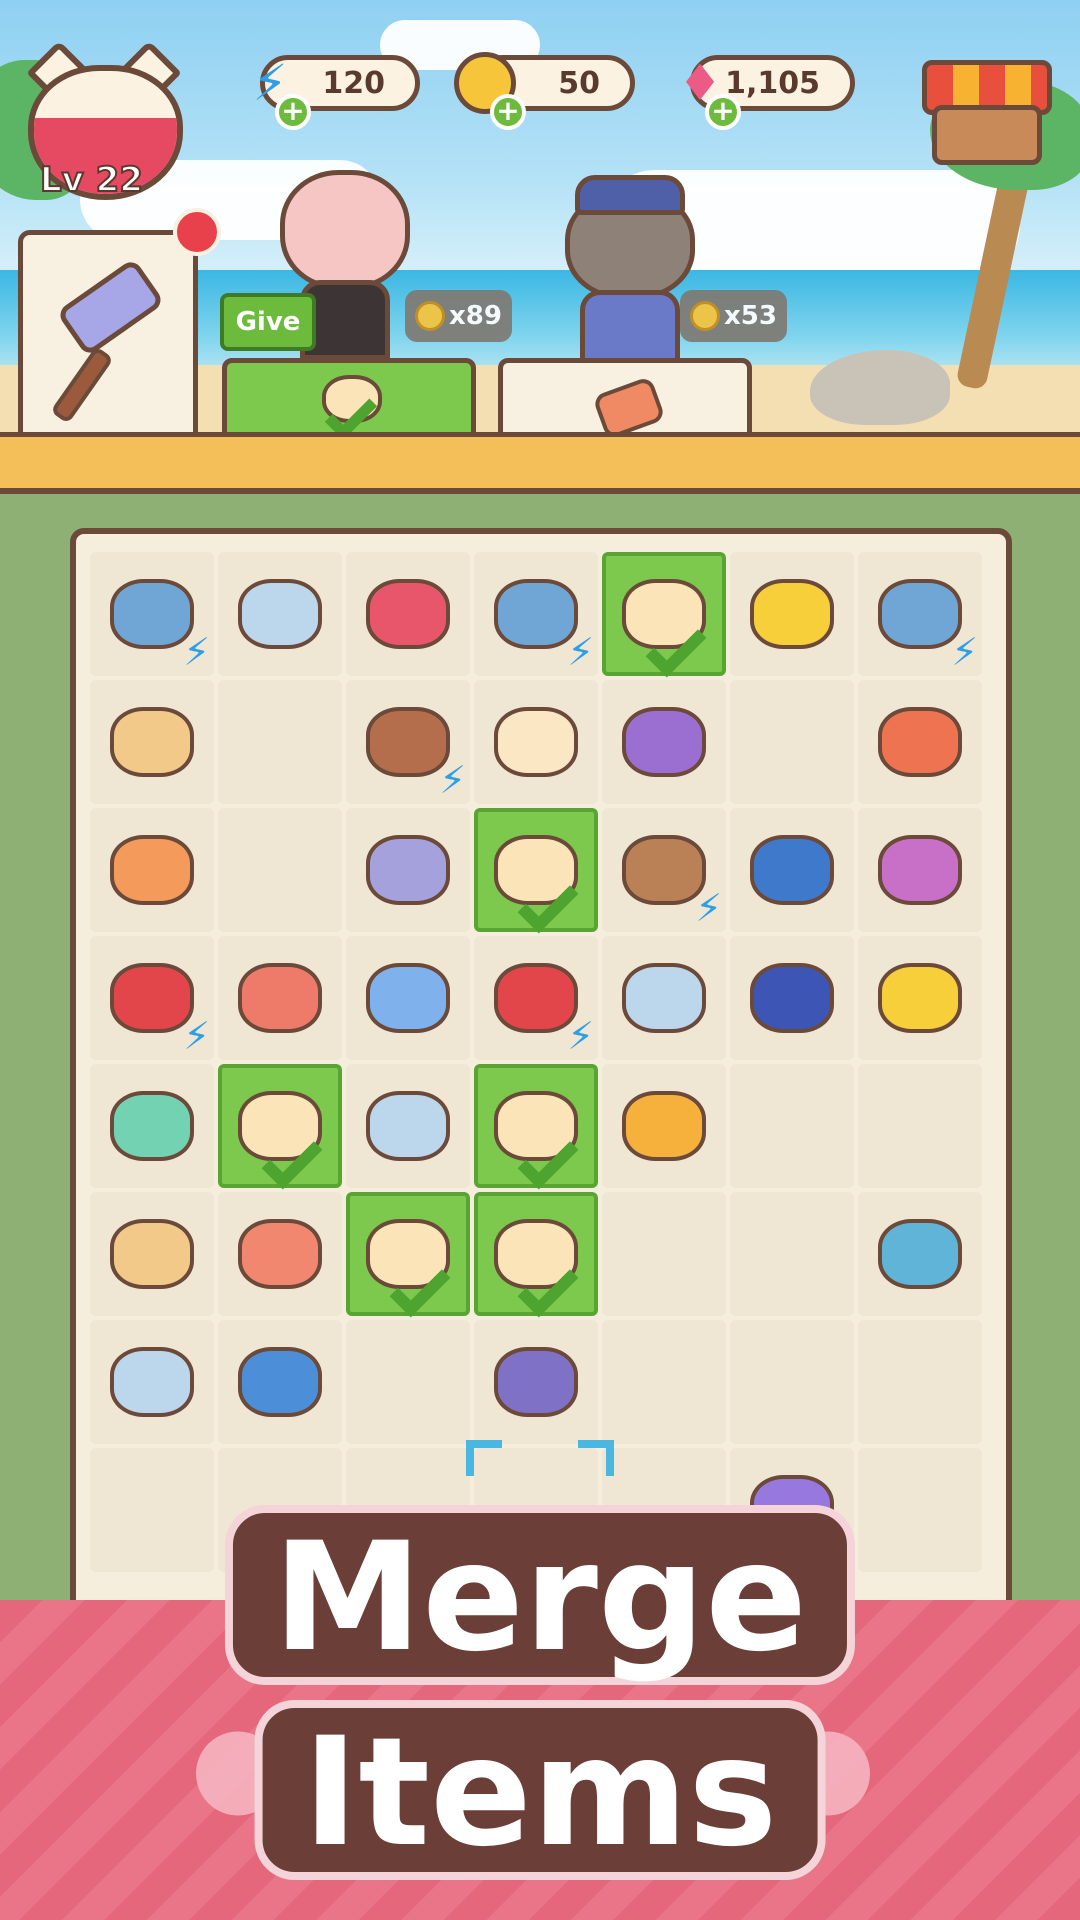 Image resolution: width=1080 pixels, height=1920 pixels. Describe the element at coordinates (408, 870) in the screenshot. I see `board-cell-snail-purple` at that location.